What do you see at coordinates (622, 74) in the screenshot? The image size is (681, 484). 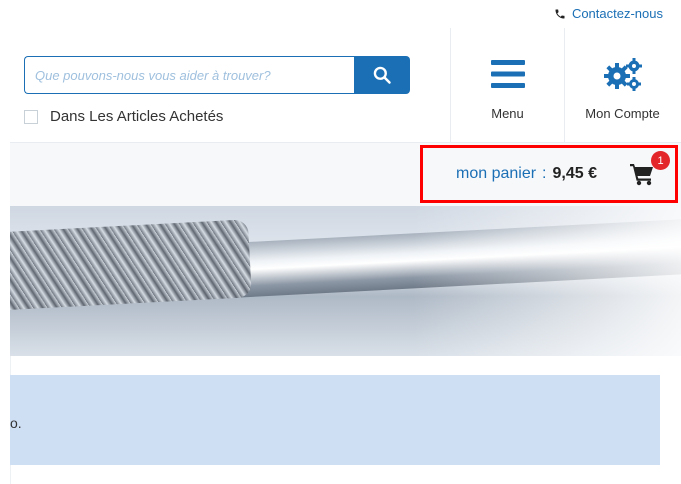 I see `gears-icon` at bounding box center [622, 74].